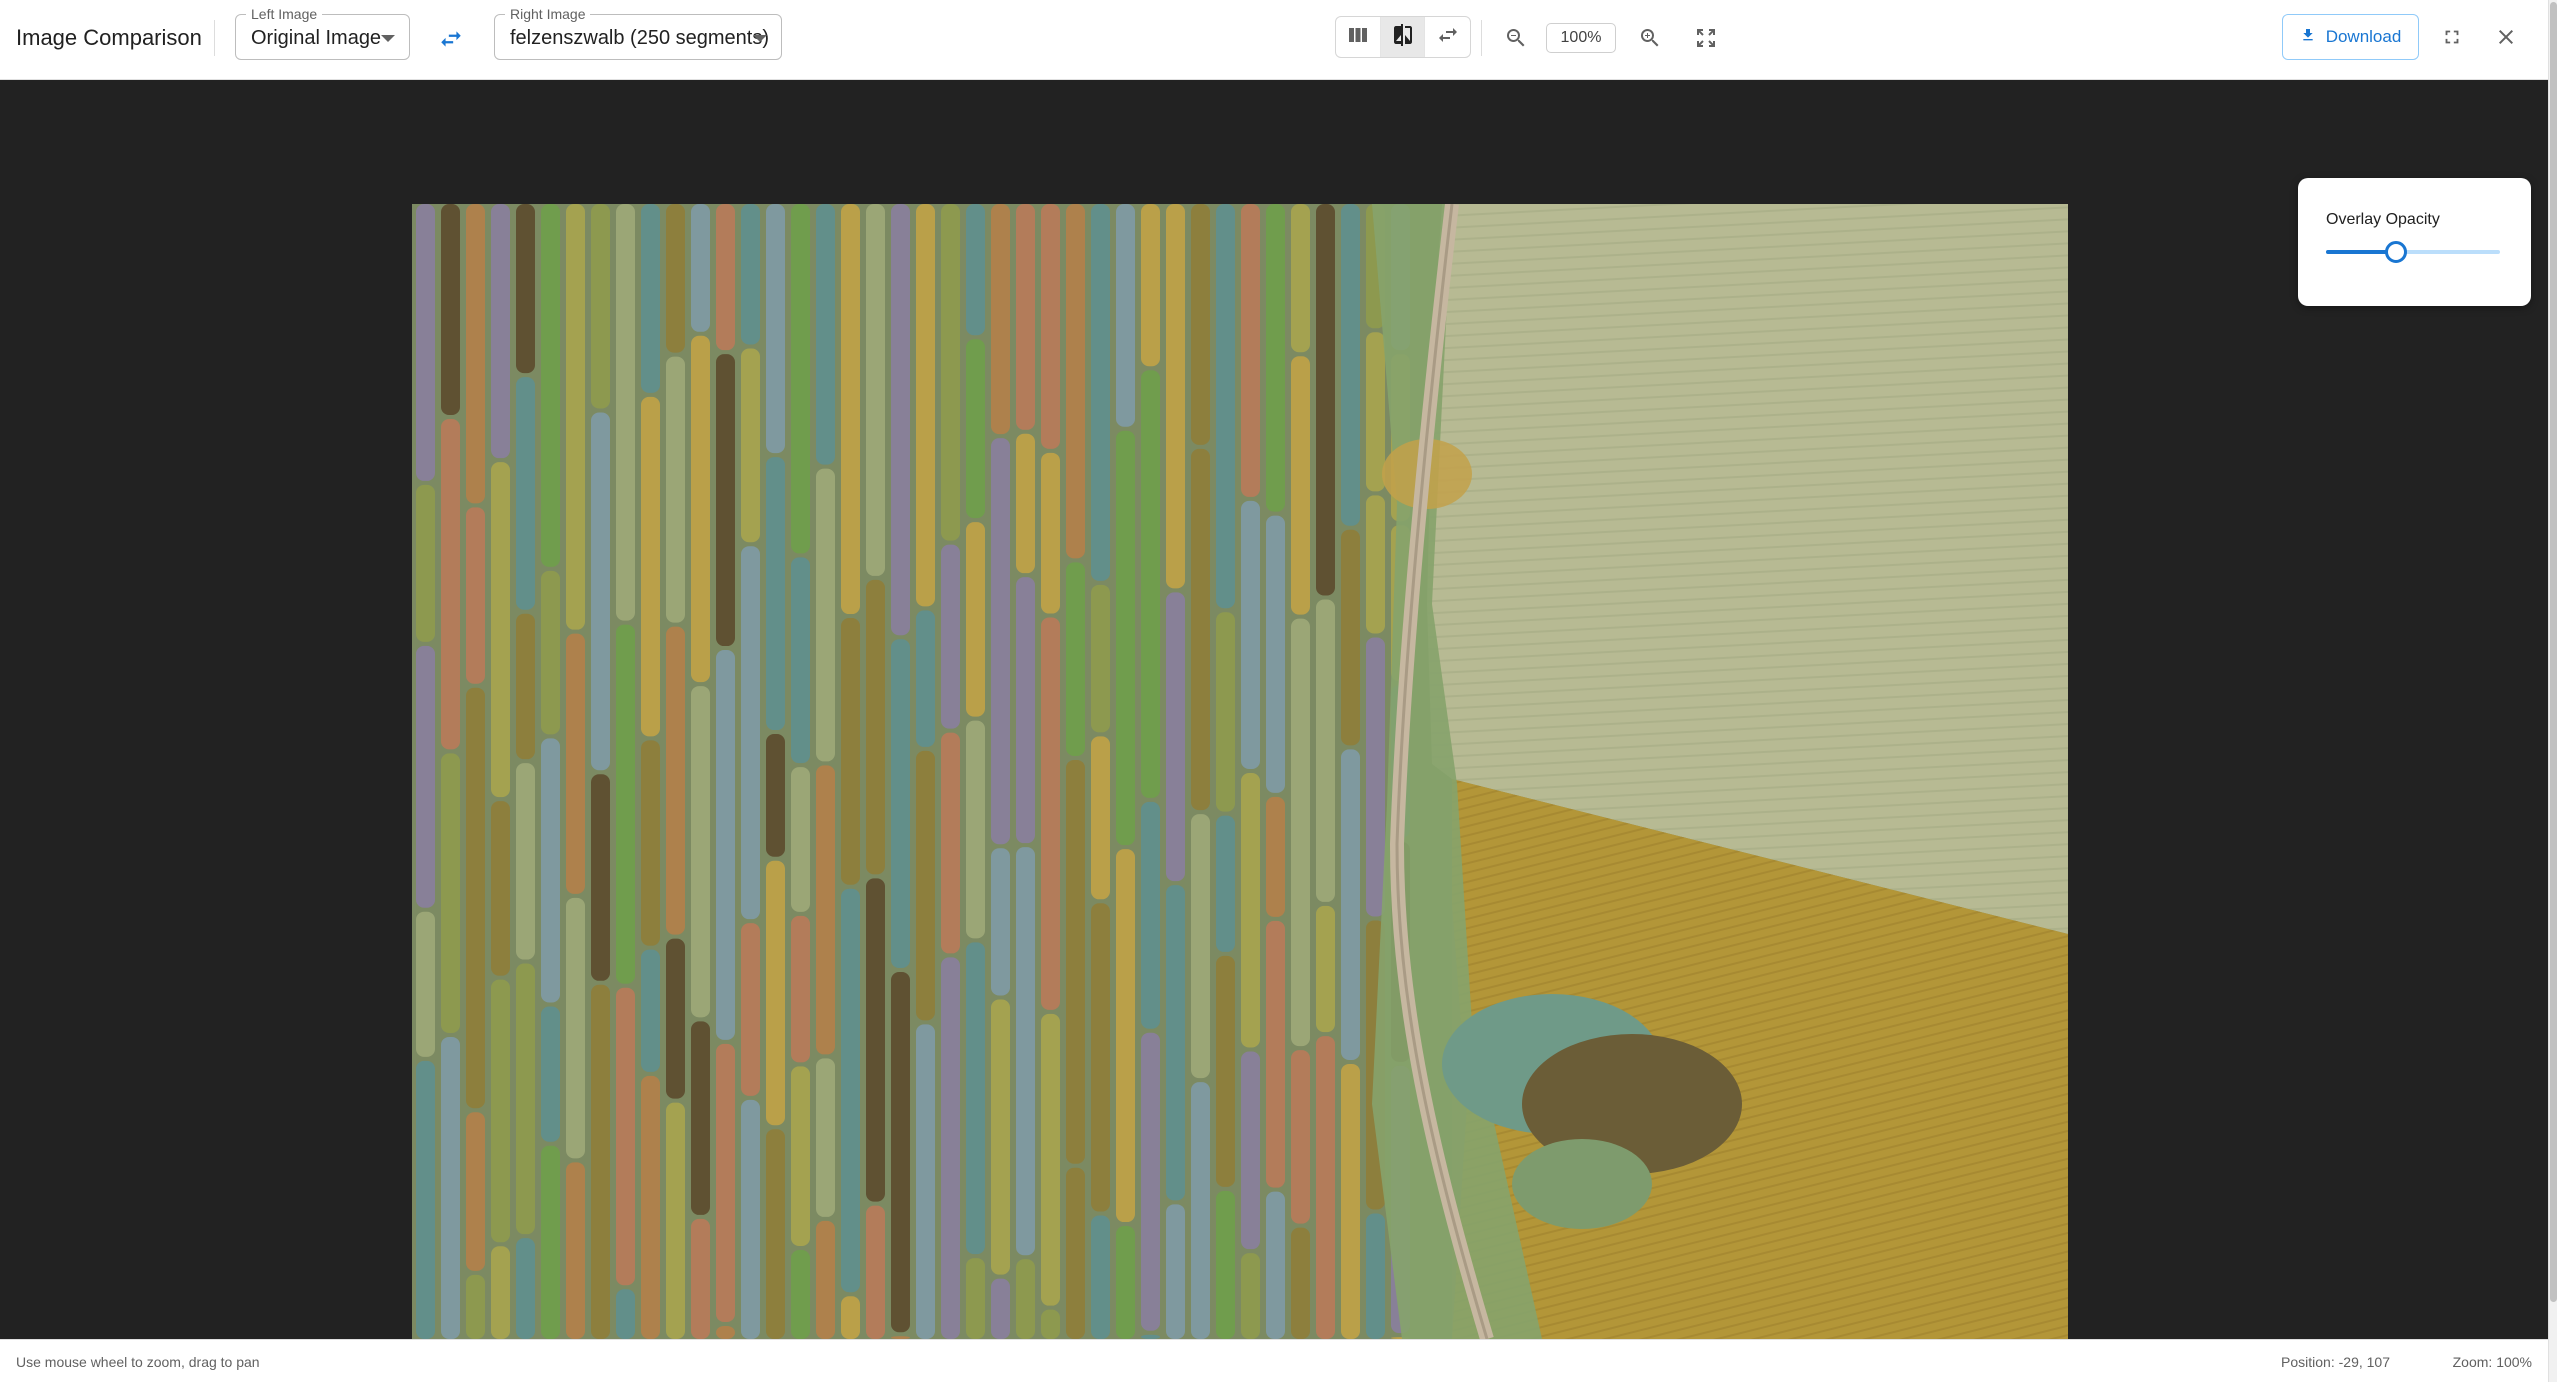 Image resolution: width=2557 pixels, height=1382 pixels. I want to click on usage-hint: Use mouse wheel to zoom, drag to pan, so click(138, 1362).